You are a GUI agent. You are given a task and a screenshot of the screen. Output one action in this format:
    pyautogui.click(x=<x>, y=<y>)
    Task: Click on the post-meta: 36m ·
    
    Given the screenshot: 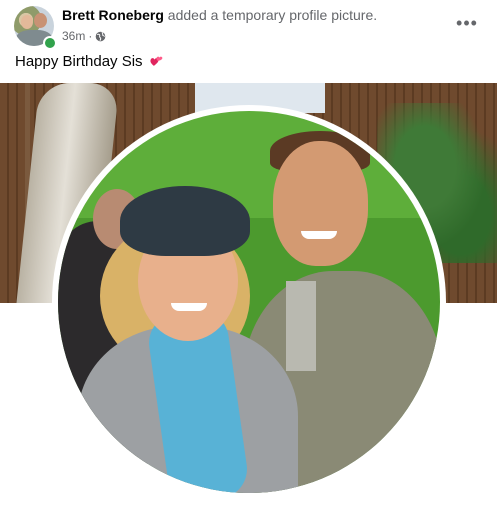 What is the action you would take?
    pyautogui.click(x=84, y=36)
    